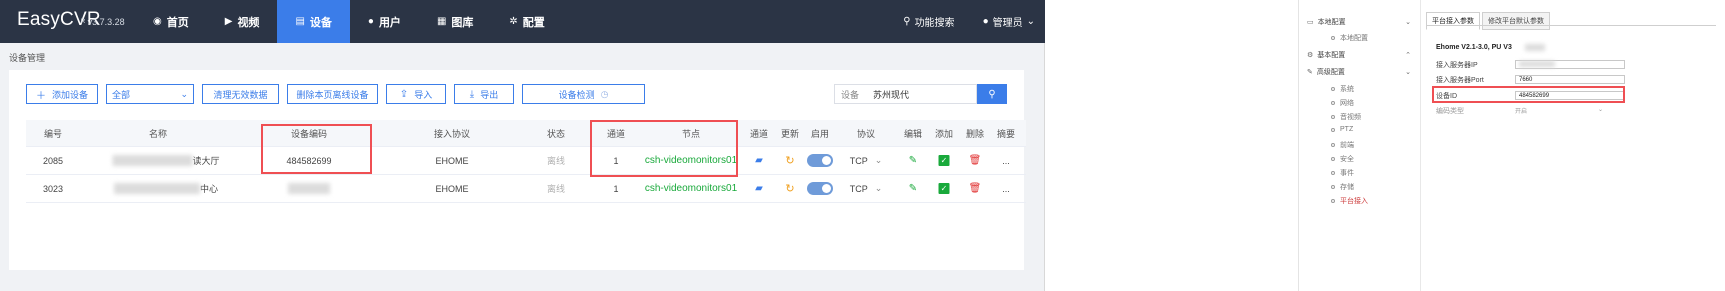 The width and height of the screenshot is (1725, 291). Describe the element at coordinates (1009, 21) in the screenshot. I see `user-menu: ● 管理员 ⌄` at that location.